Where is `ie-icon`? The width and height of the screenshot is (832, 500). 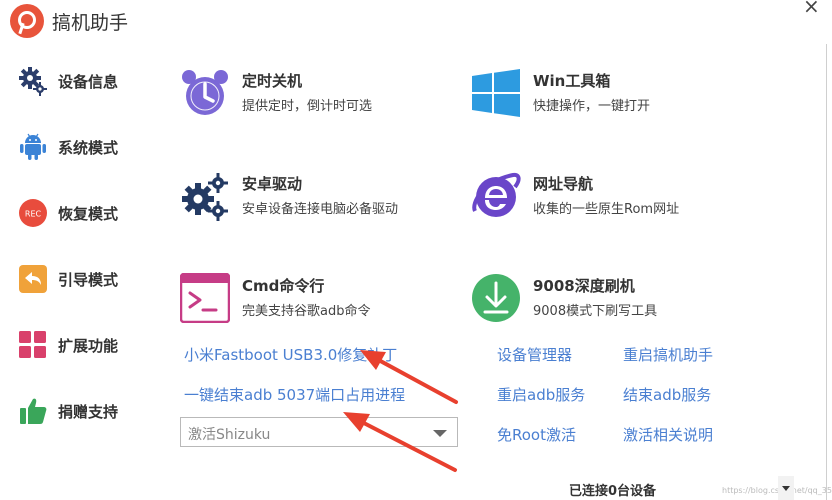 ie-icon is located at coordinates (496, 194).